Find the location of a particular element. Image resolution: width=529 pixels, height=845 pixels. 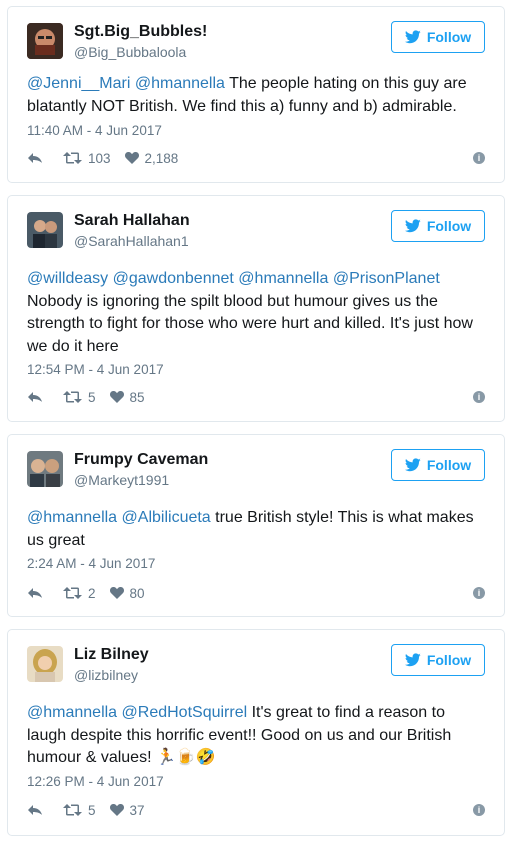

user-handle: @Big_Bubbaloola is located at coordinates (130, 52).